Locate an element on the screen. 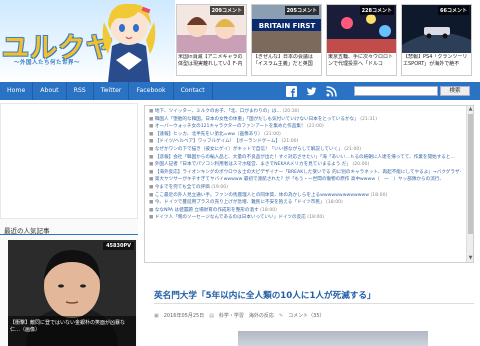 The height and width of the screenshot is (346, 480). title-divider is located at coordinates (314, 303).